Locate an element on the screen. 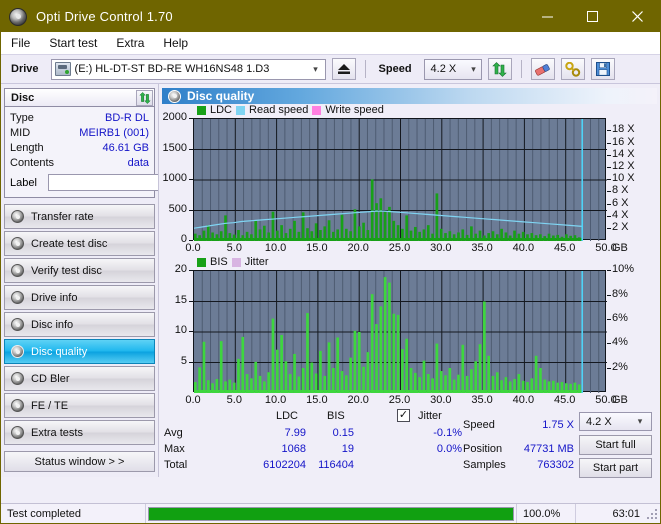 Image resolution: width=661 pixels, height=524 pixels. sidebar-item-disc-info: Disc info is located at coordinates (79, 324).